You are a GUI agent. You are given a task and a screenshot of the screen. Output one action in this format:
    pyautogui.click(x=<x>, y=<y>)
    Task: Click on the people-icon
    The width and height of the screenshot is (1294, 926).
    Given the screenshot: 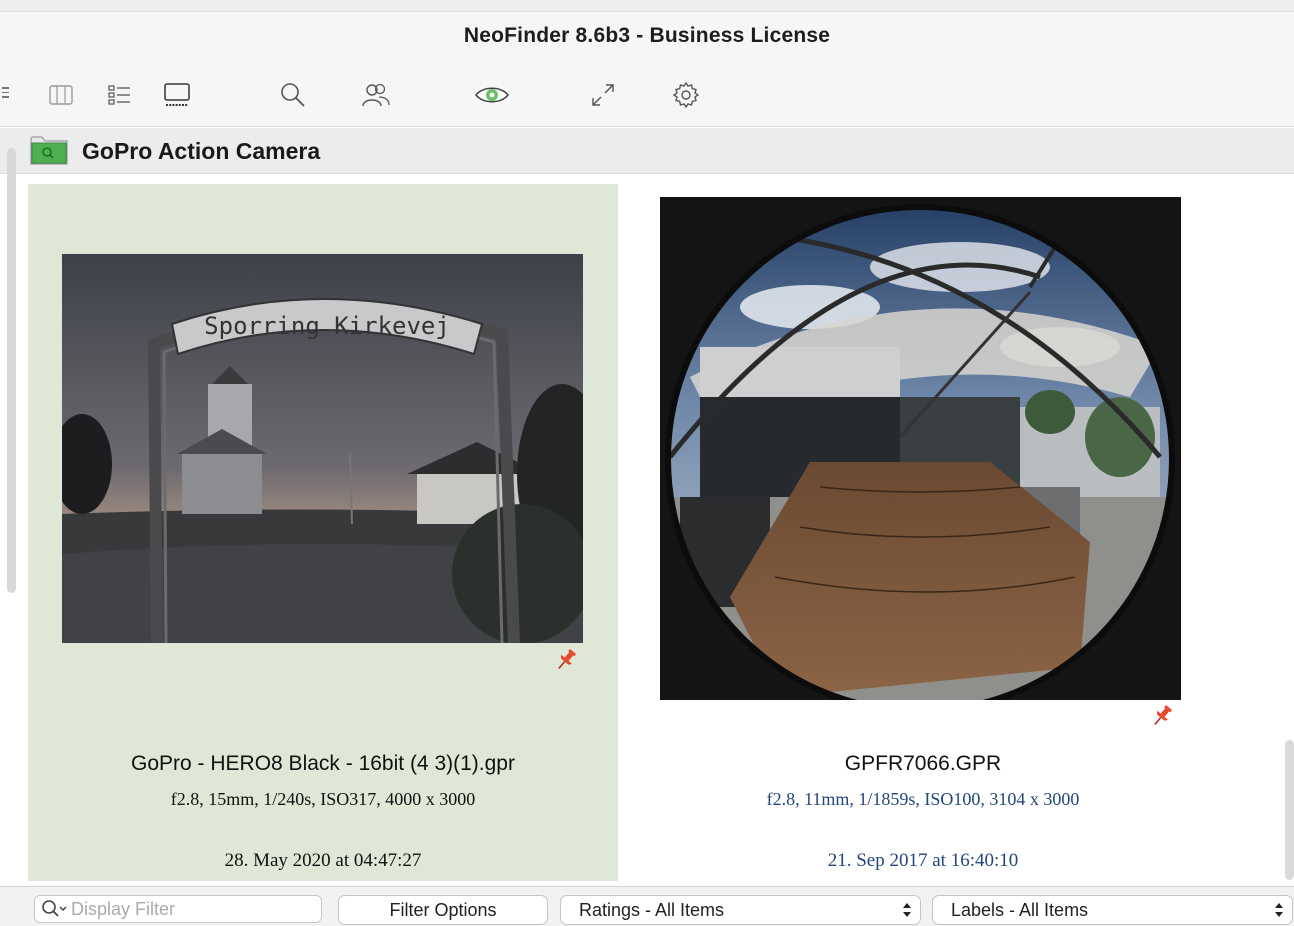 What is the action you would take?
    pyautogui.click(x=376, y=95)
    